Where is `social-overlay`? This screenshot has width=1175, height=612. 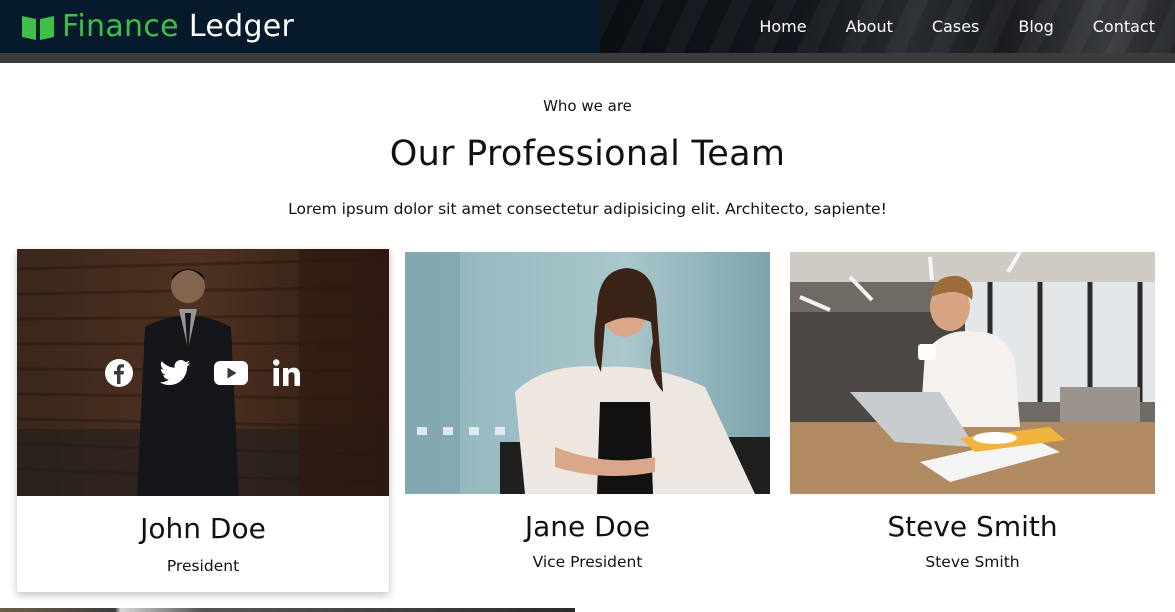
social-overlay is located at coordinates (203, 372).